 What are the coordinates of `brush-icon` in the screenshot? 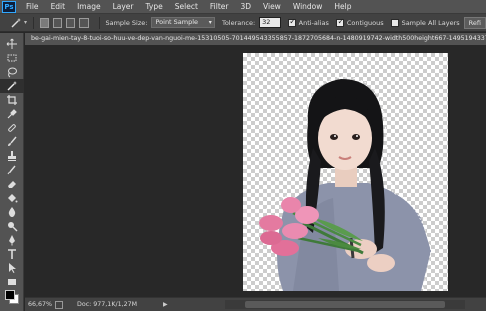 It's located at (12, 141).